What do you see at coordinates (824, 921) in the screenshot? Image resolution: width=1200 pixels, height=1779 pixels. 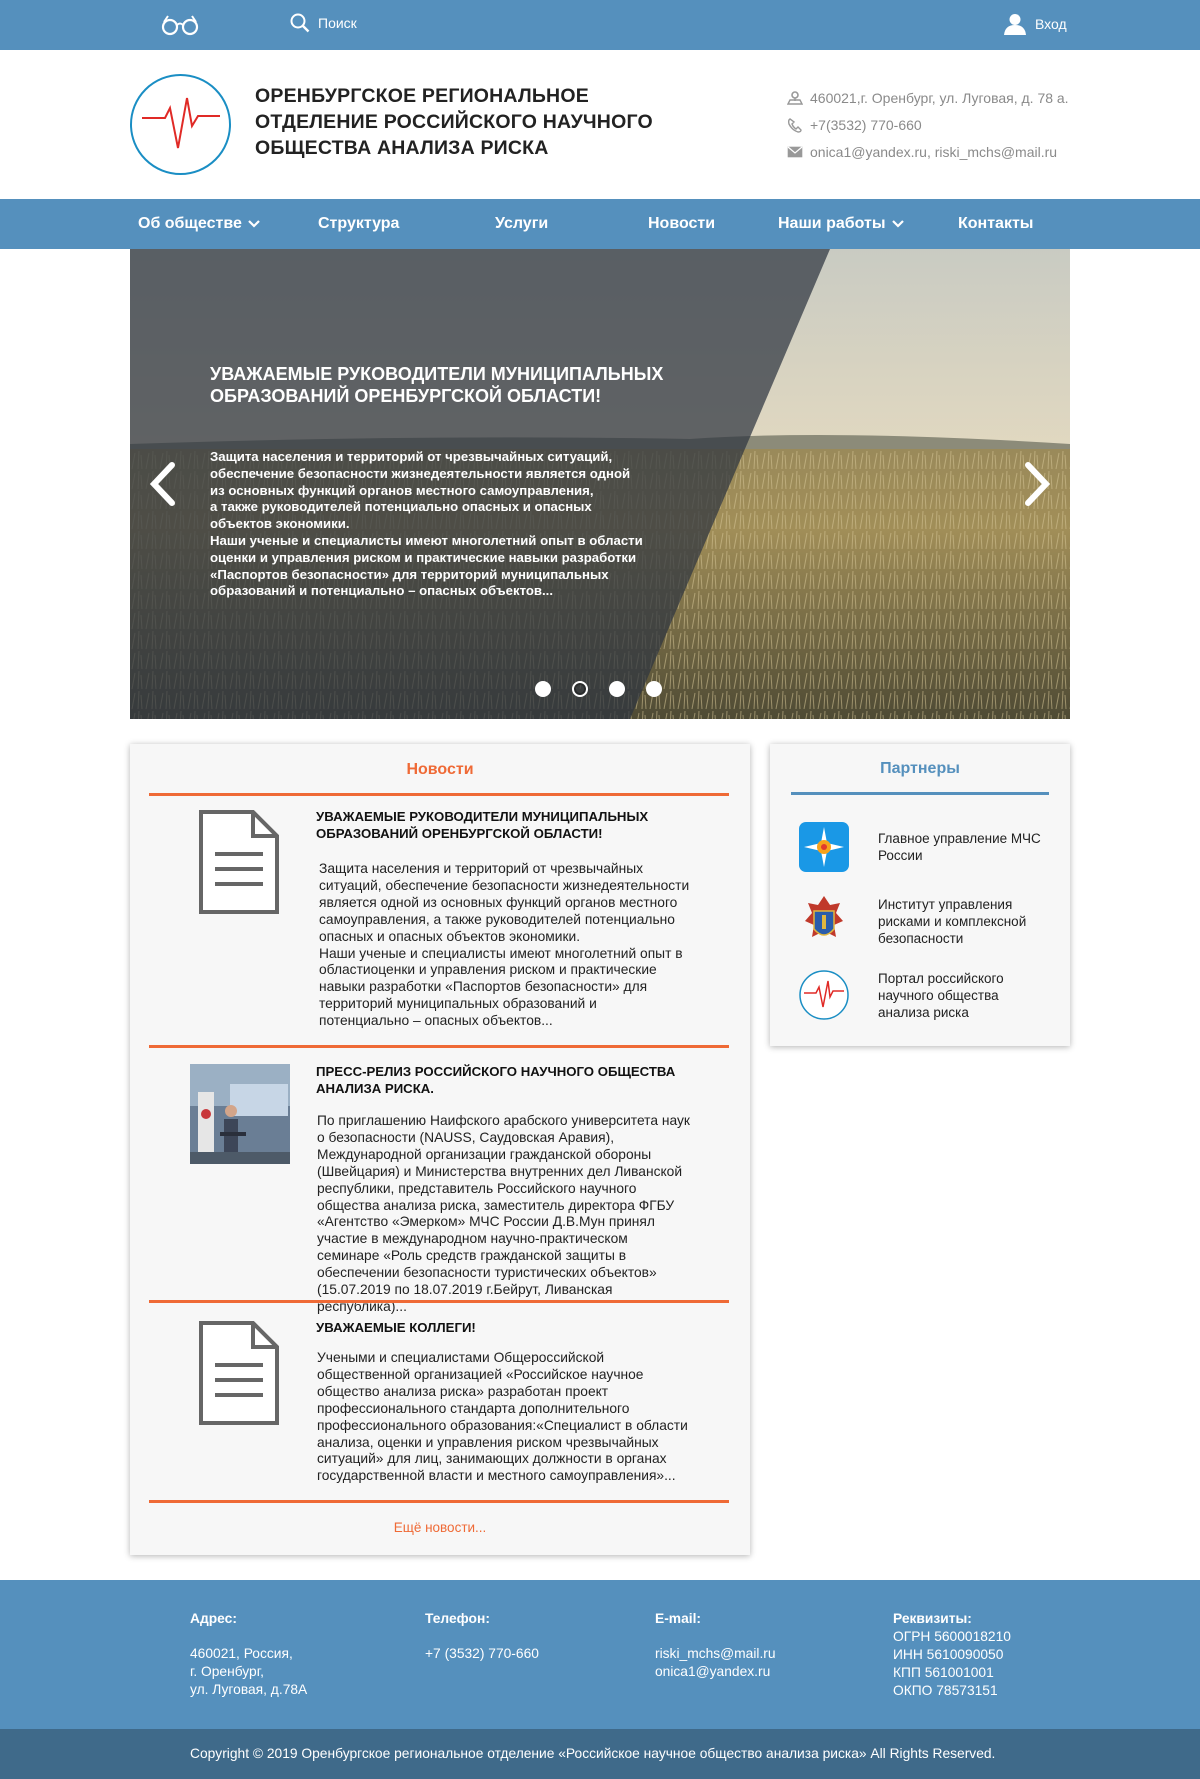 I see `institute-emblem-icon` at bounding box center [824, 921].